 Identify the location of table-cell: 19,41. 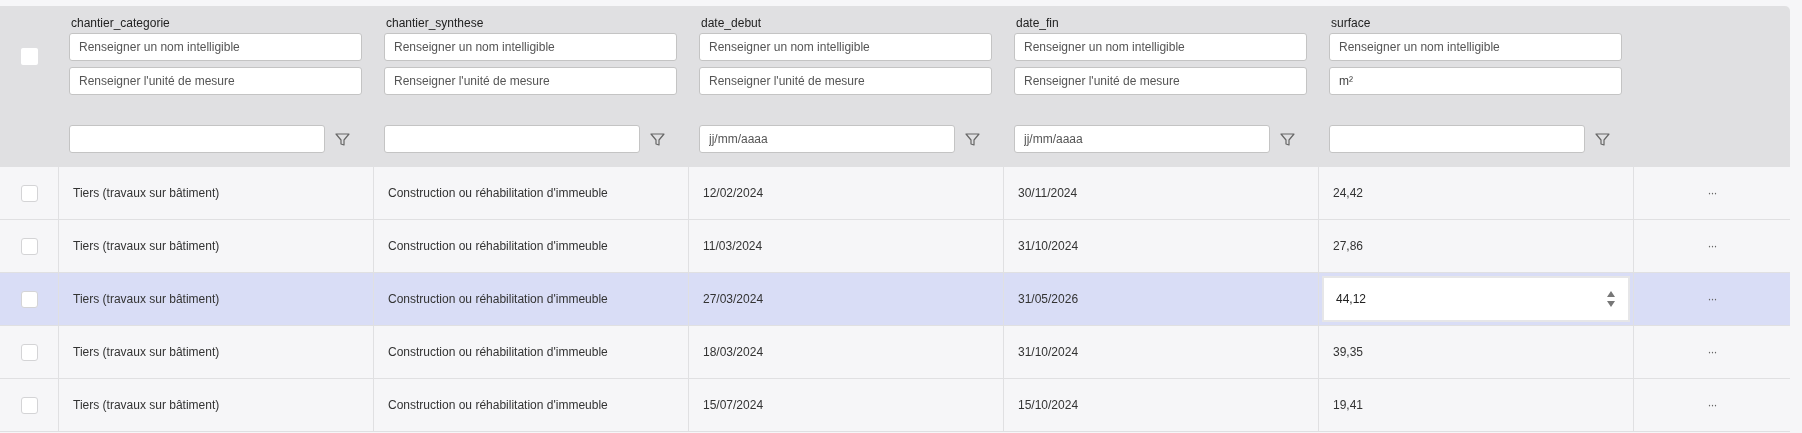
(1348, 405).